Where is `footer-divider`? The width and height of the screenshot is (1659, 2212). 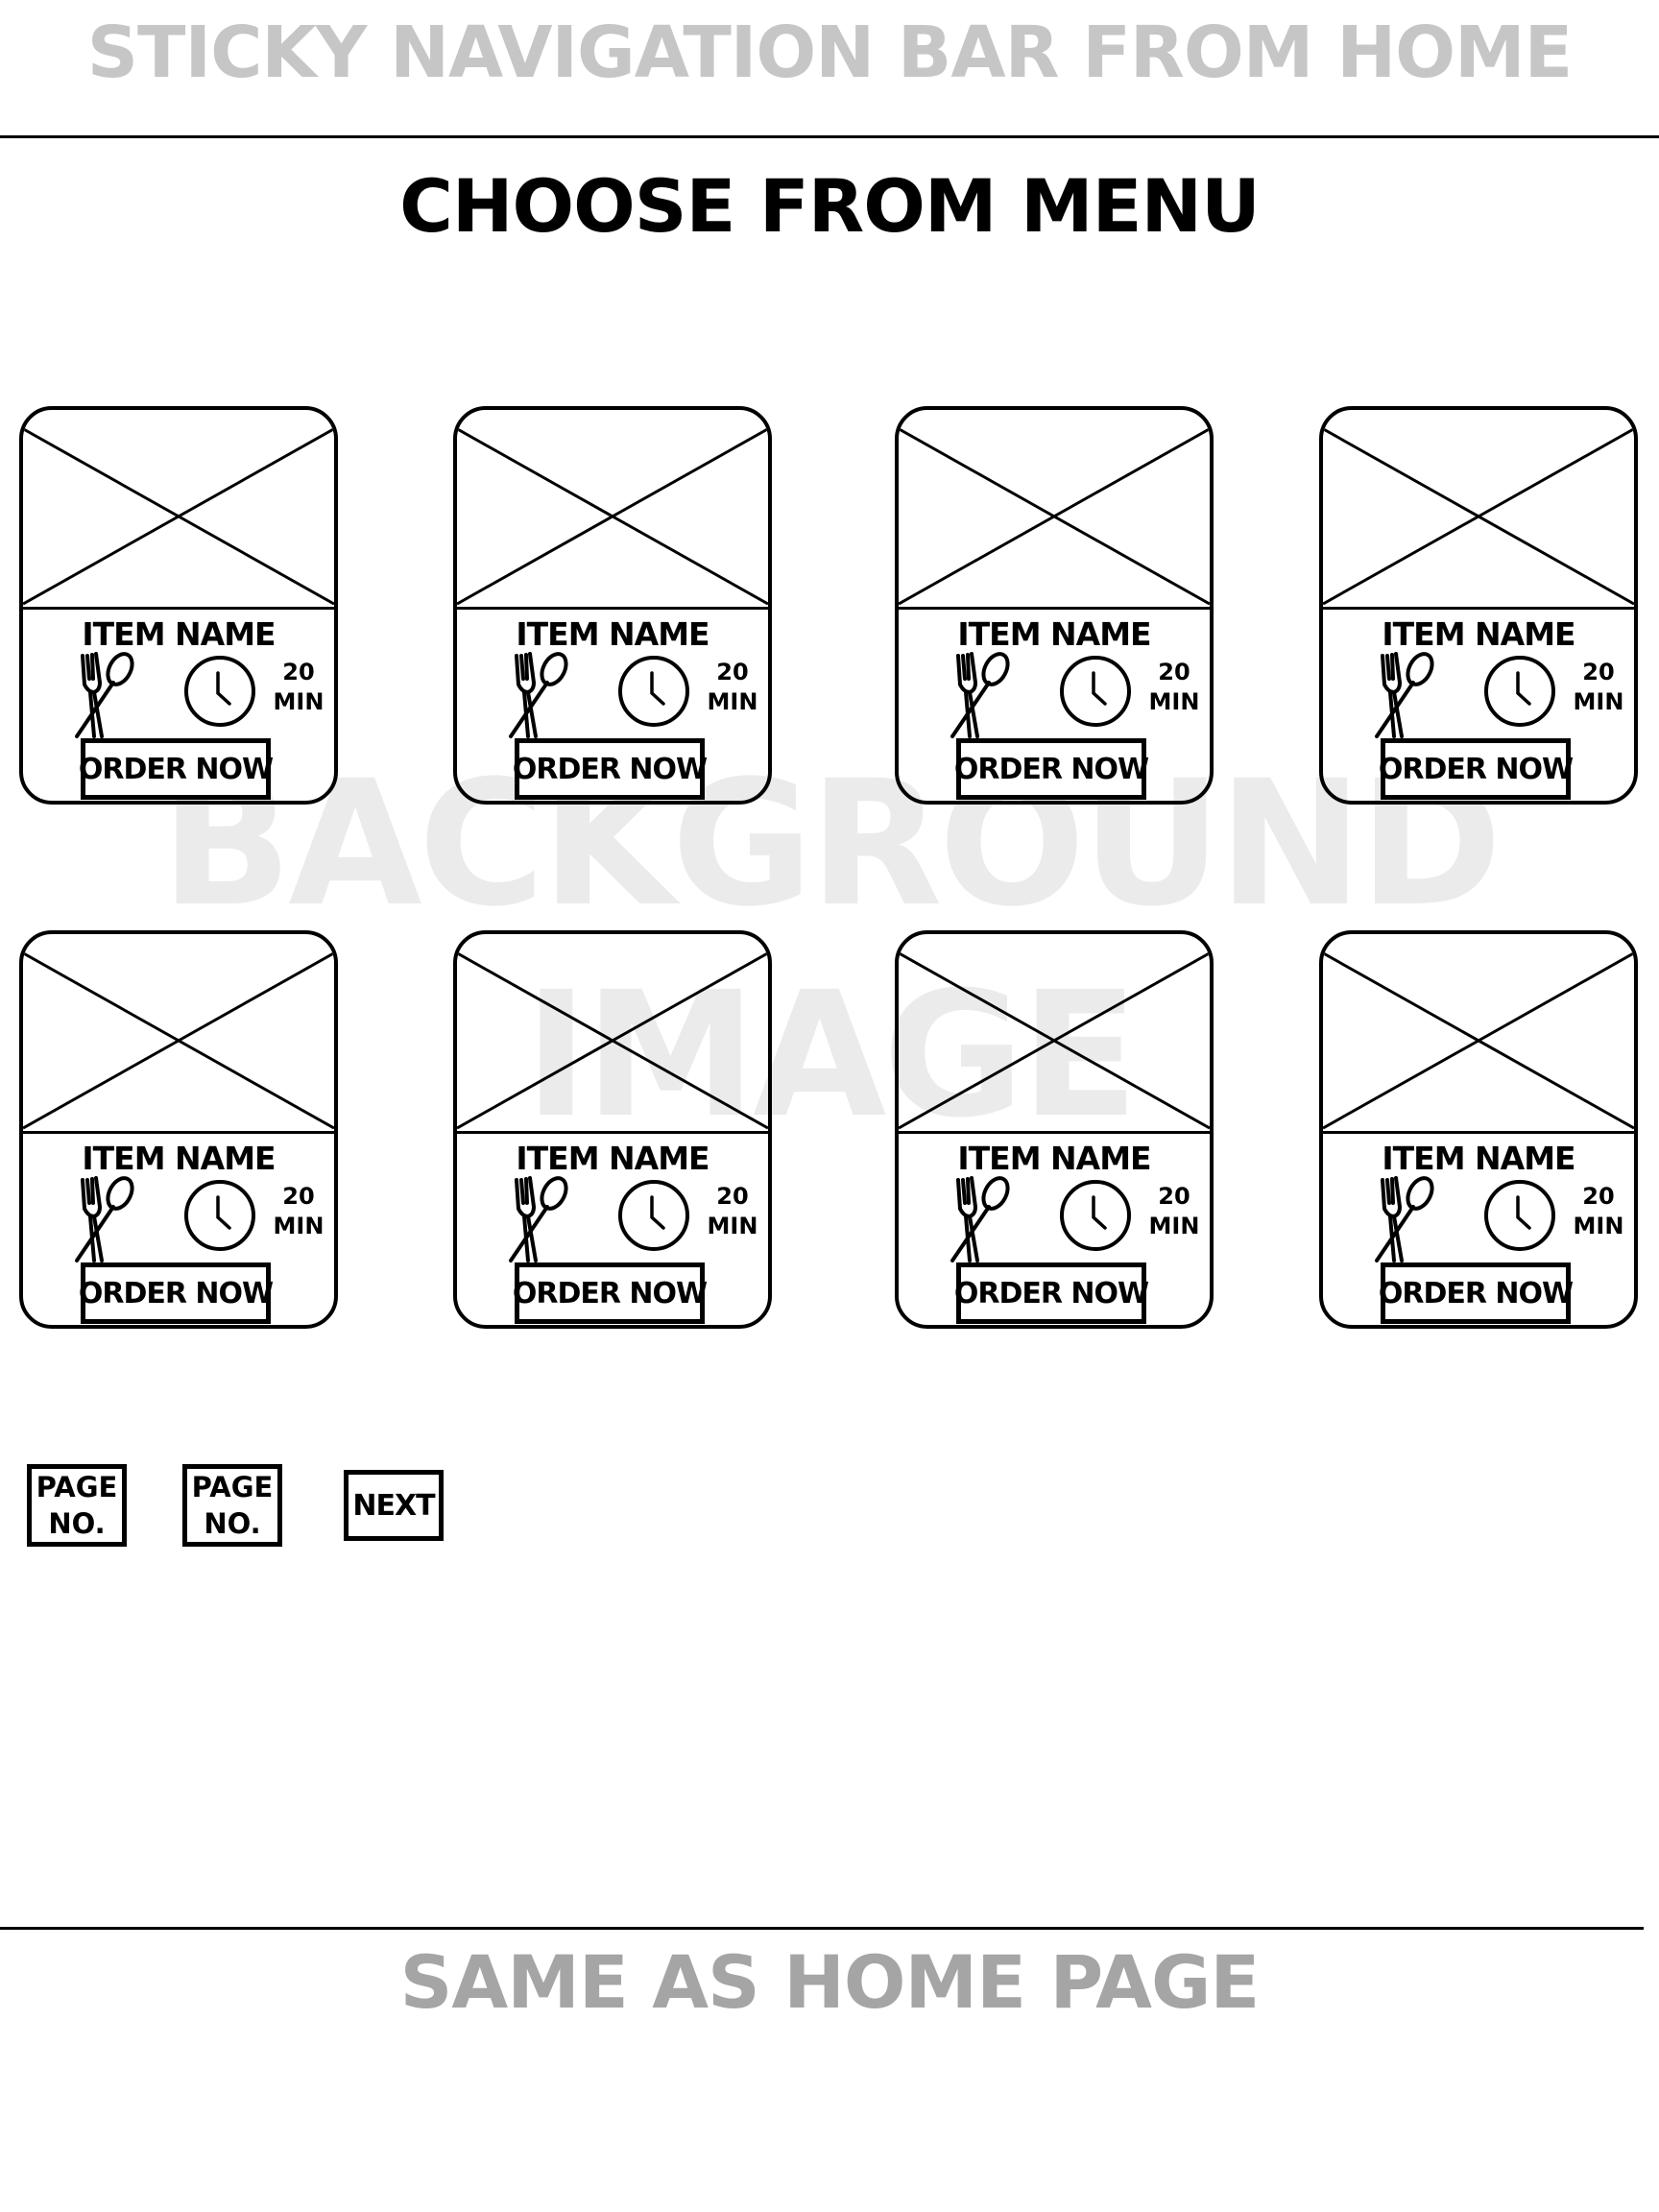
footer-divider is located at coordinates (822, 1928).